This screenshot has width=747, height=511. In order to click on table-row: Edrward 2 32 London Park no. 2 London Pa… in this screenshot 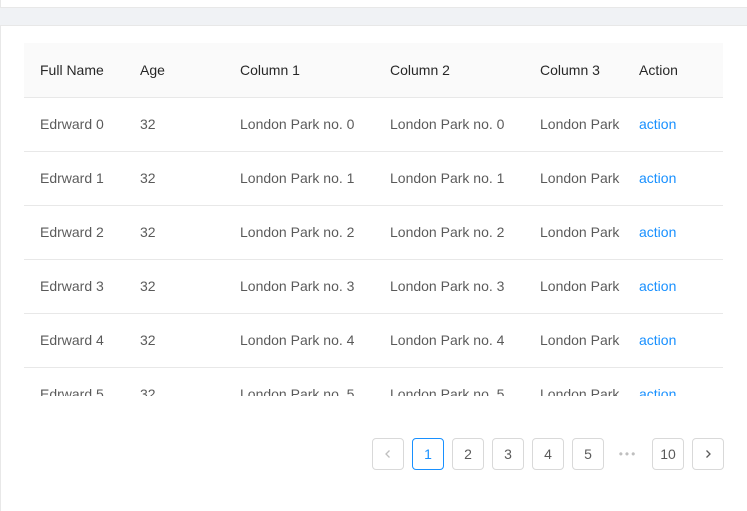, I will do `click(373, 232)`.